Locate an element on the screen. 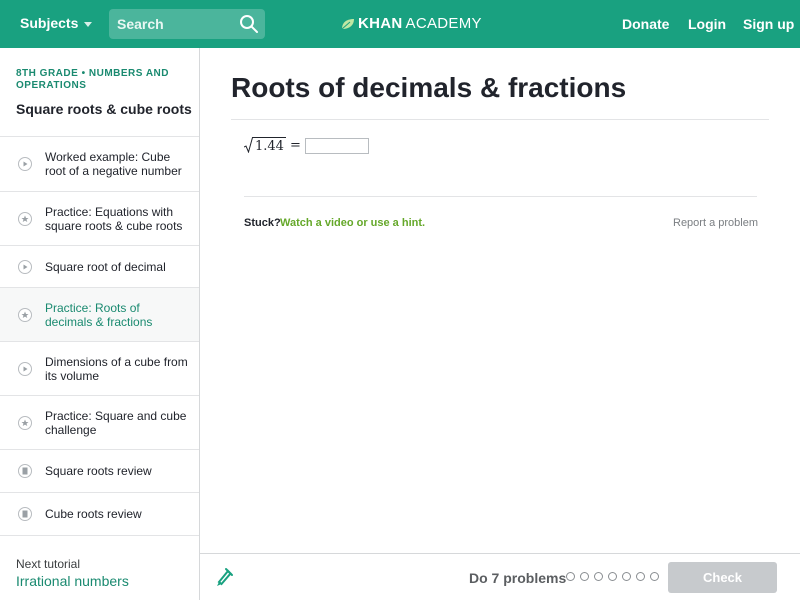 The height and width of the screenshot is (601, 800). sidebar-item-4: Dimensions of a cube from its volume is located at coordinates (99, 369).